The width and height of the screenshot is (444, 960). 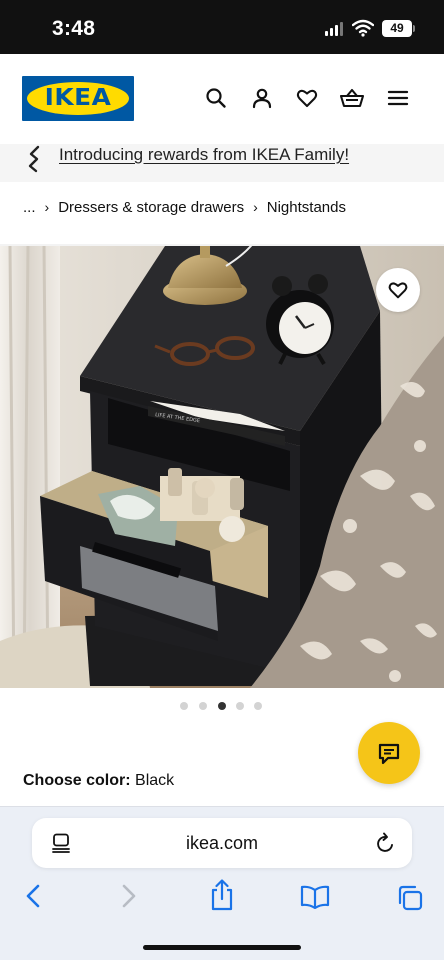 What do you see at coordinates (306, 207) in the screenshot?
I see `breadcrumb-nightstands: Nightstands` at bounding box center [306, 207].